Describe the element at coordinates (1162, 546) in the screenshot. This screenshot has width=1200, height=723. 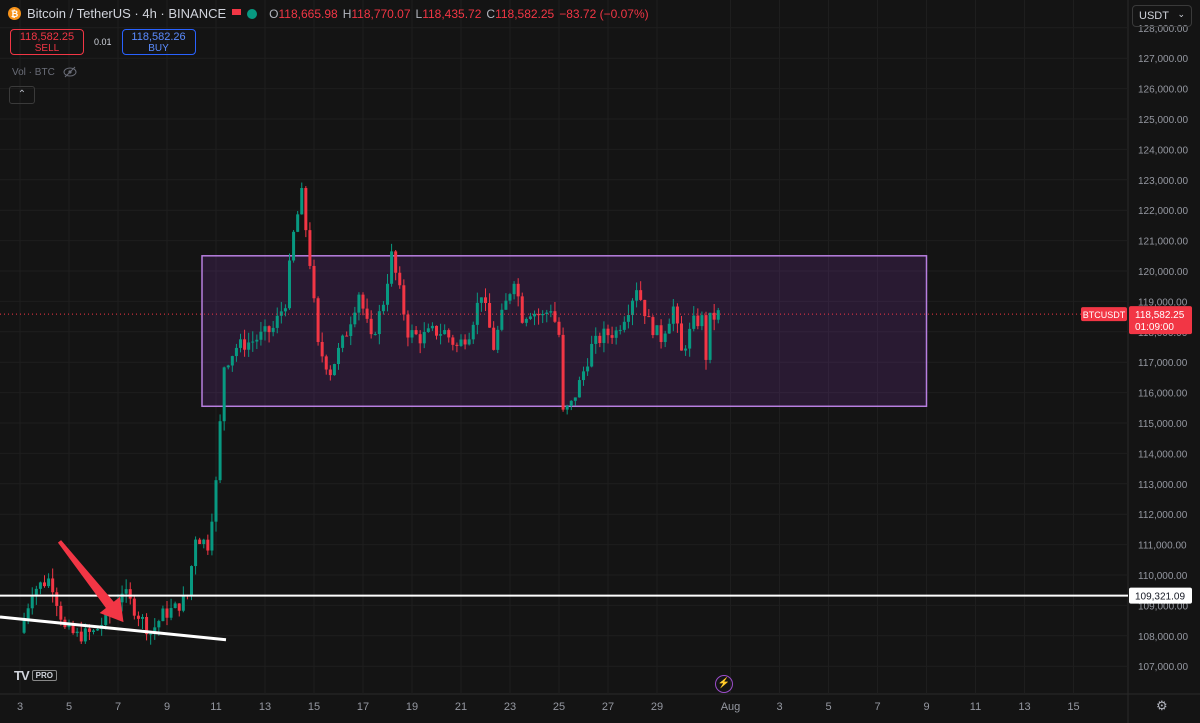
I see `y-tick-label: 111,000.00` at that location.